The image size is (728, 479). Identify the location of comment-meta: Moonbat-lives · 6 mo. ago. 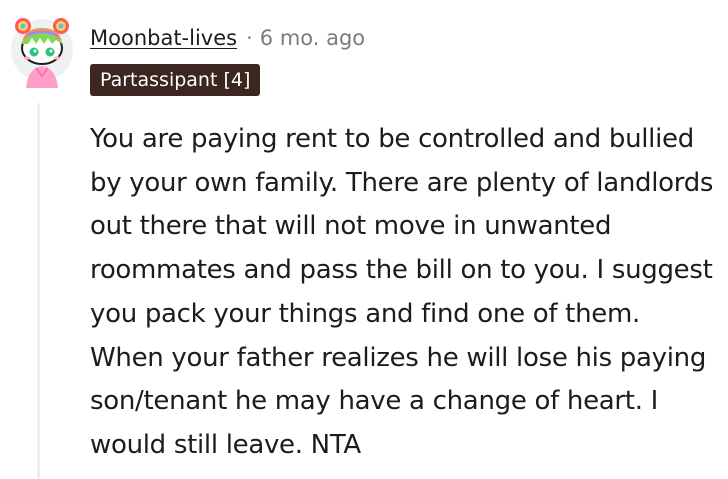
(227, 38).